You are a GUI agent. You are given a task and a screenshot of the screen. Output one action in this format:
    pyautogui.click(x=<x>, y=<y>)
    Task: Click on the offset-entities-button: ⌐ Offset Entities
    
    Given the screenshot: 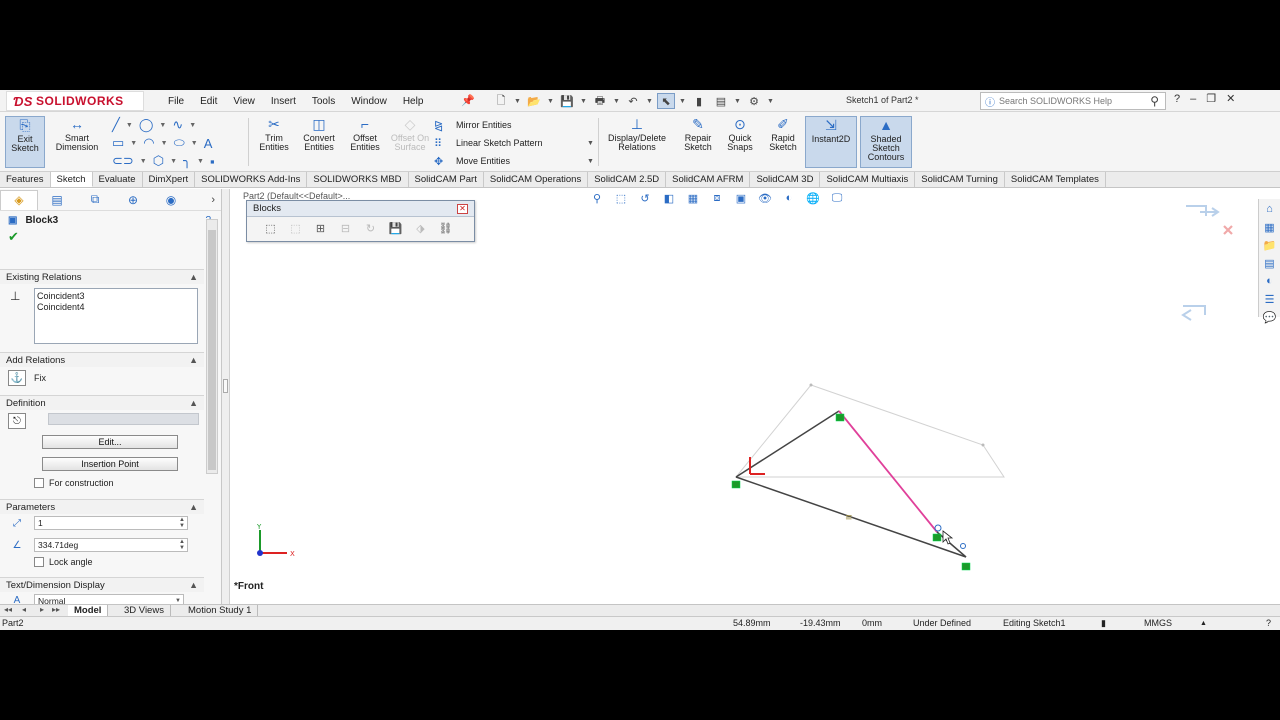 What is the action you would take?
    pyautogui.click(x=365, y=142)
    